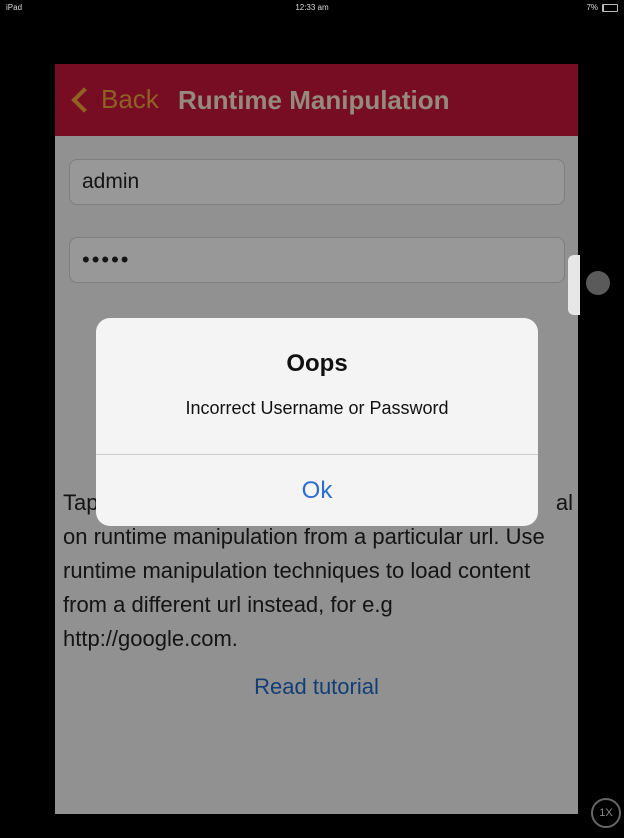 The image size is (624, 838). I want to click on zoom-button: 1X, so click(606, 813).